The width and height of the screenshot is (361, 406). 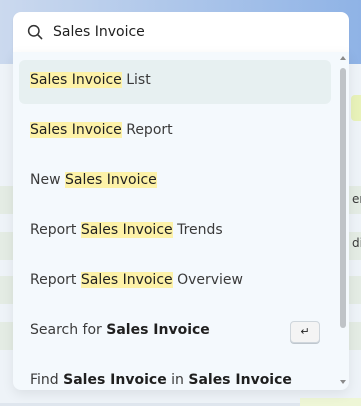 What do you see at coordinates (175, 132) in the screenshot?
I see `search-result-item: Sales Invoice Report` at bounding box center [175, 132].